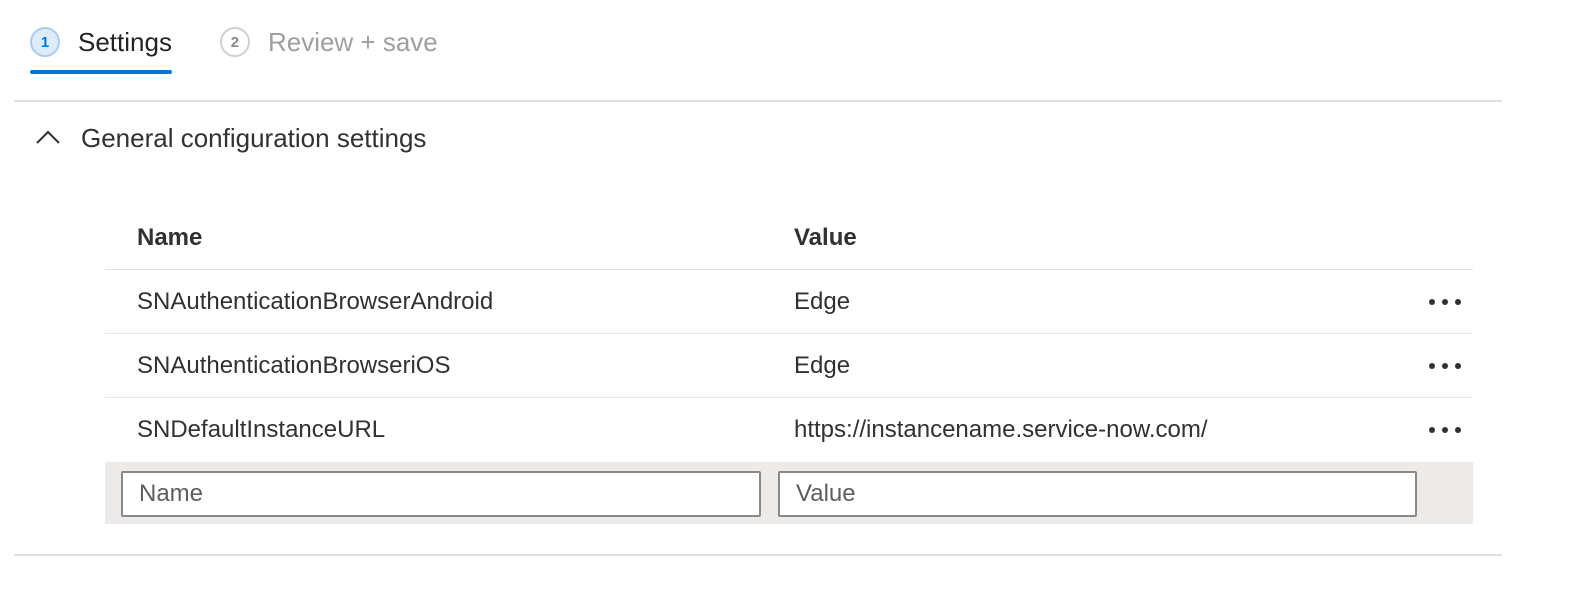  Describe the element at coordinates (1001, 429) in the screenshot. I see `setting-value-cell: https://instancename.service-now.com/` at that location.